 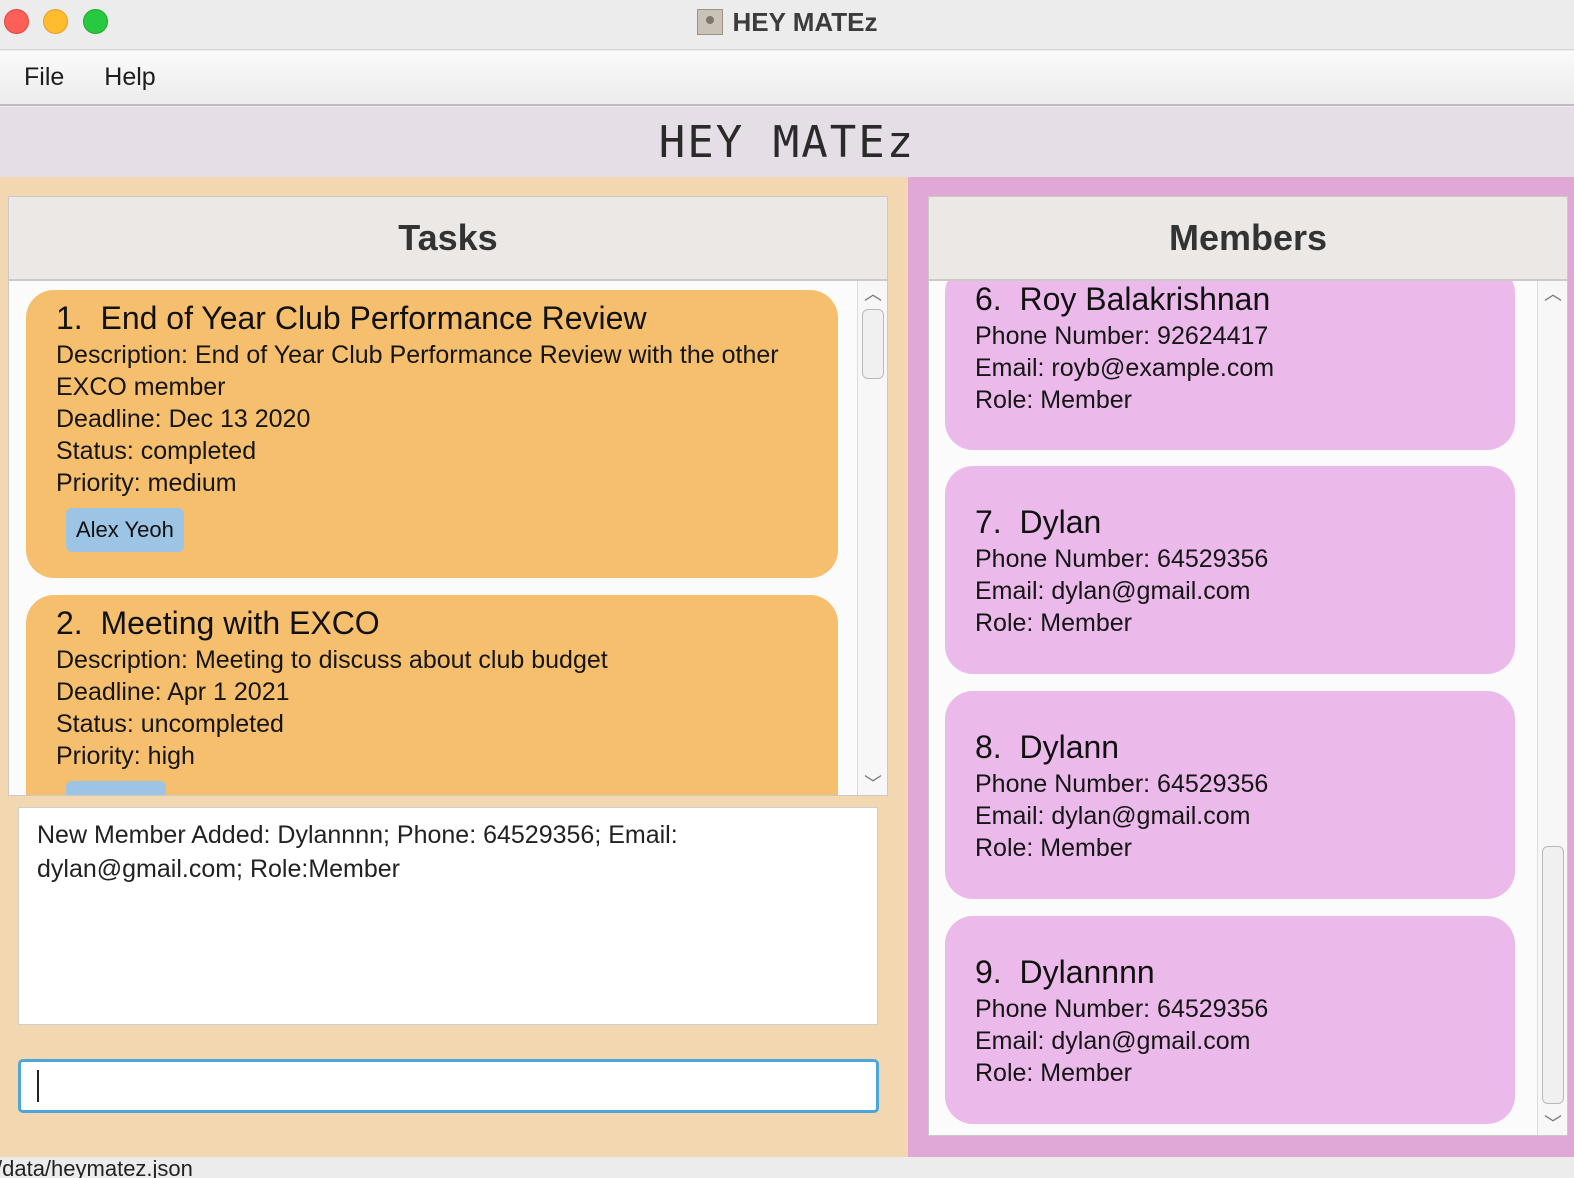 What do you see at coordinates (432, 623) in the screenshot?
I see `task-title-row: 2. Meeting with EXCO` at bounding box center [432, 623].